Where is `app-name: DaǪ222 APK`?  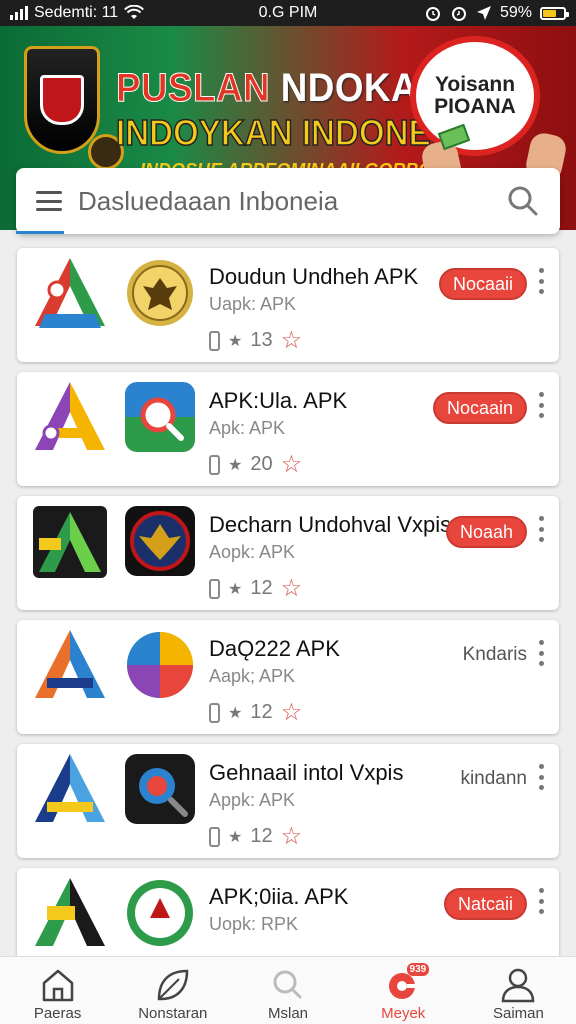 app-name: DaǪ222 APK is located at coordinates (274, 648).